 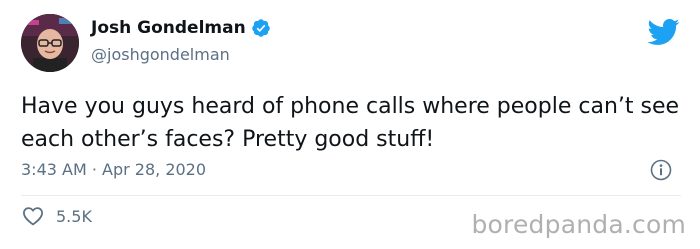 I want to click on tweet-timestamp: 3:43 AM · Apr 28, 2020, so click(x=113, y=169).